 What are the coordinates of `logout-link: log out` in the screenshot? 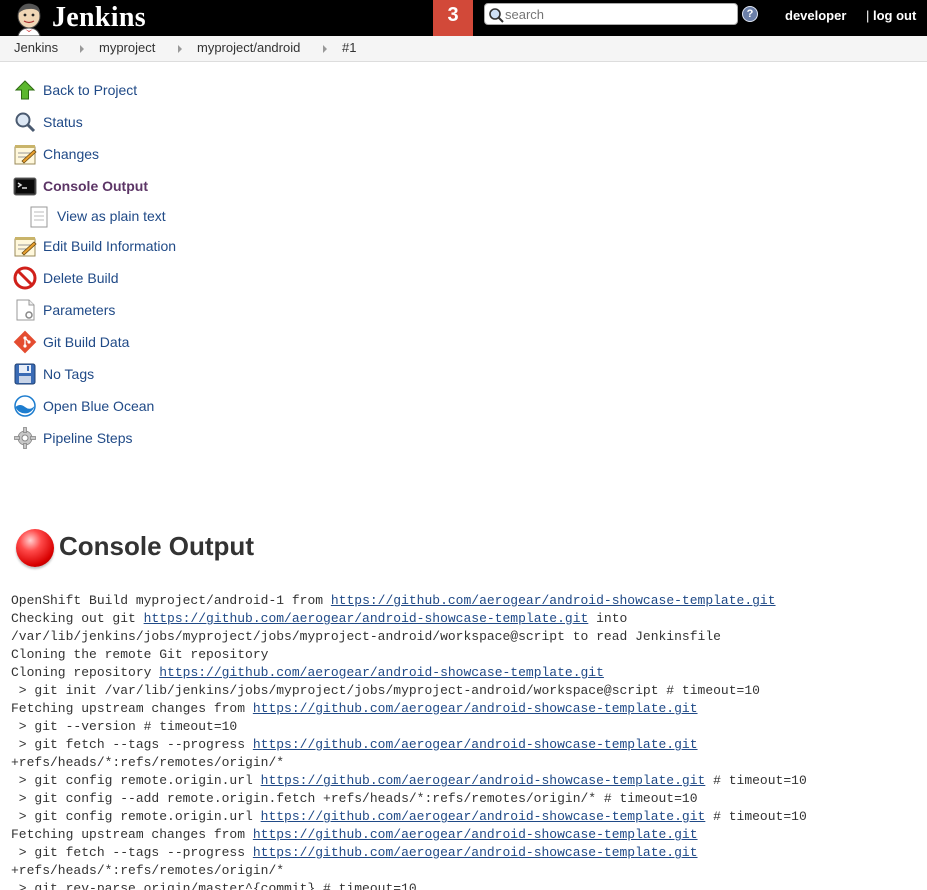 It's located at (894, 15).